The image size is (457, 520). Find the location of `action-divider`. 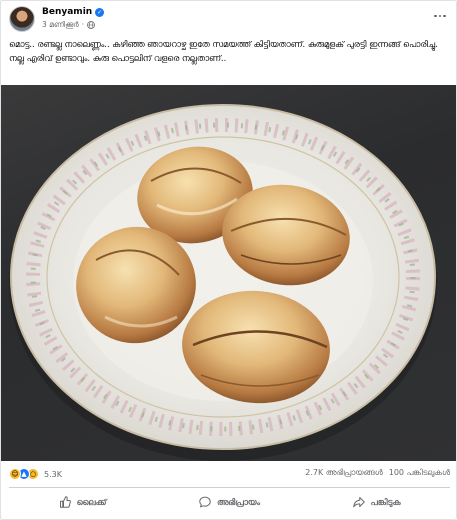

action-divider is located at coordinates (229, 487).